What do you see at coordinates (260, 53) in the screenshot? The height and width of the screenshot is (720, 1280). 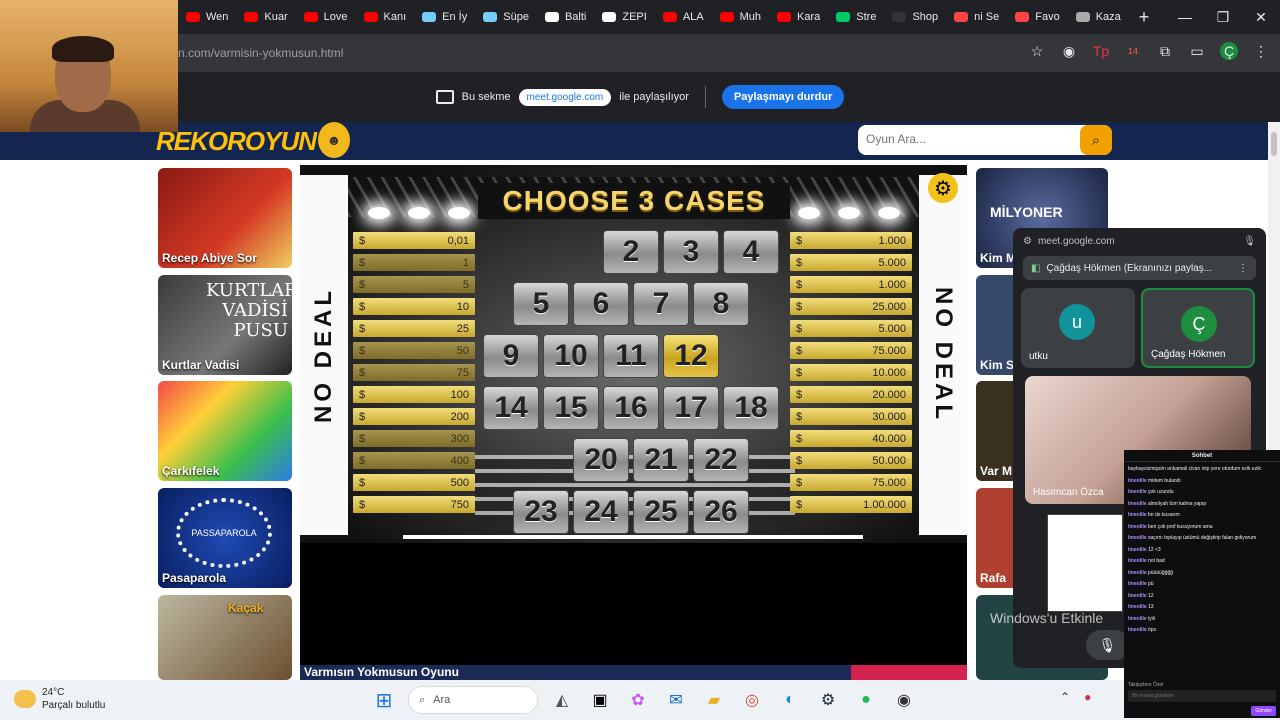 I see `url-field: n.com/varmisin-yokmusun.html` at bounding box center [260, 53].